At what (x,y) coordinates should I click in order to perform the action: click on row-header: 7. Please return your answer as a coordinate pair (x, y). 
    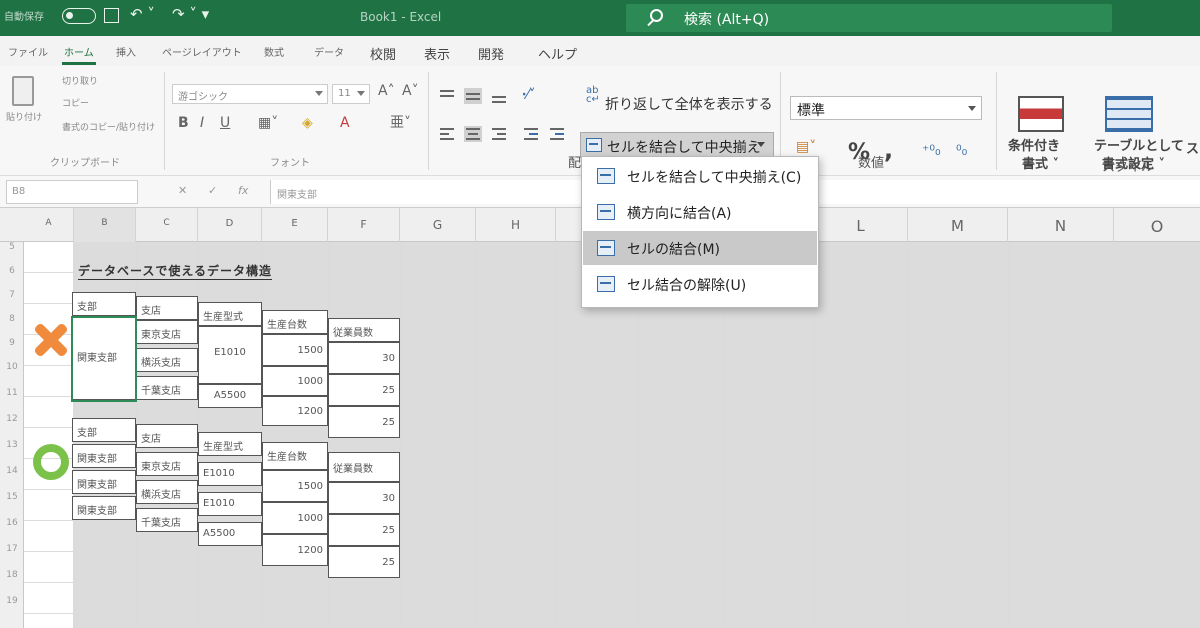
    Looking at the image, I should click on (12, 295).